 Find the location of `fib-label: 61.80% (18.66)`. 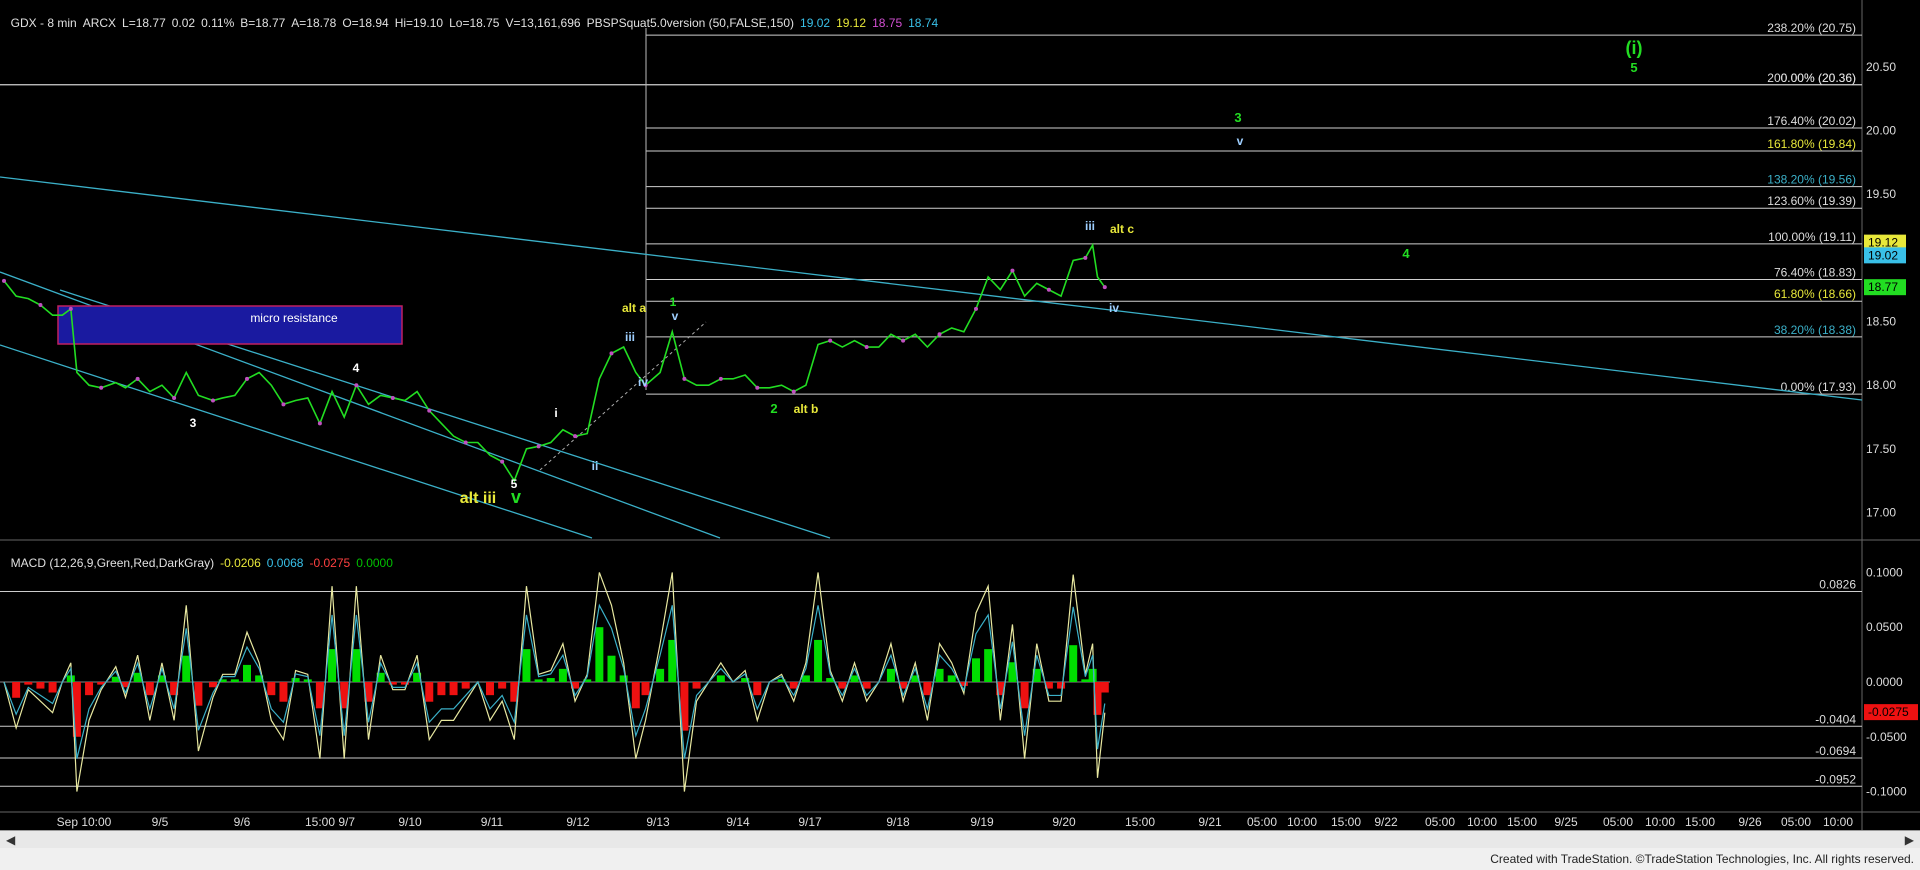

fib-label: 61.80% (18.66) is located at coordinates (1815, 294).